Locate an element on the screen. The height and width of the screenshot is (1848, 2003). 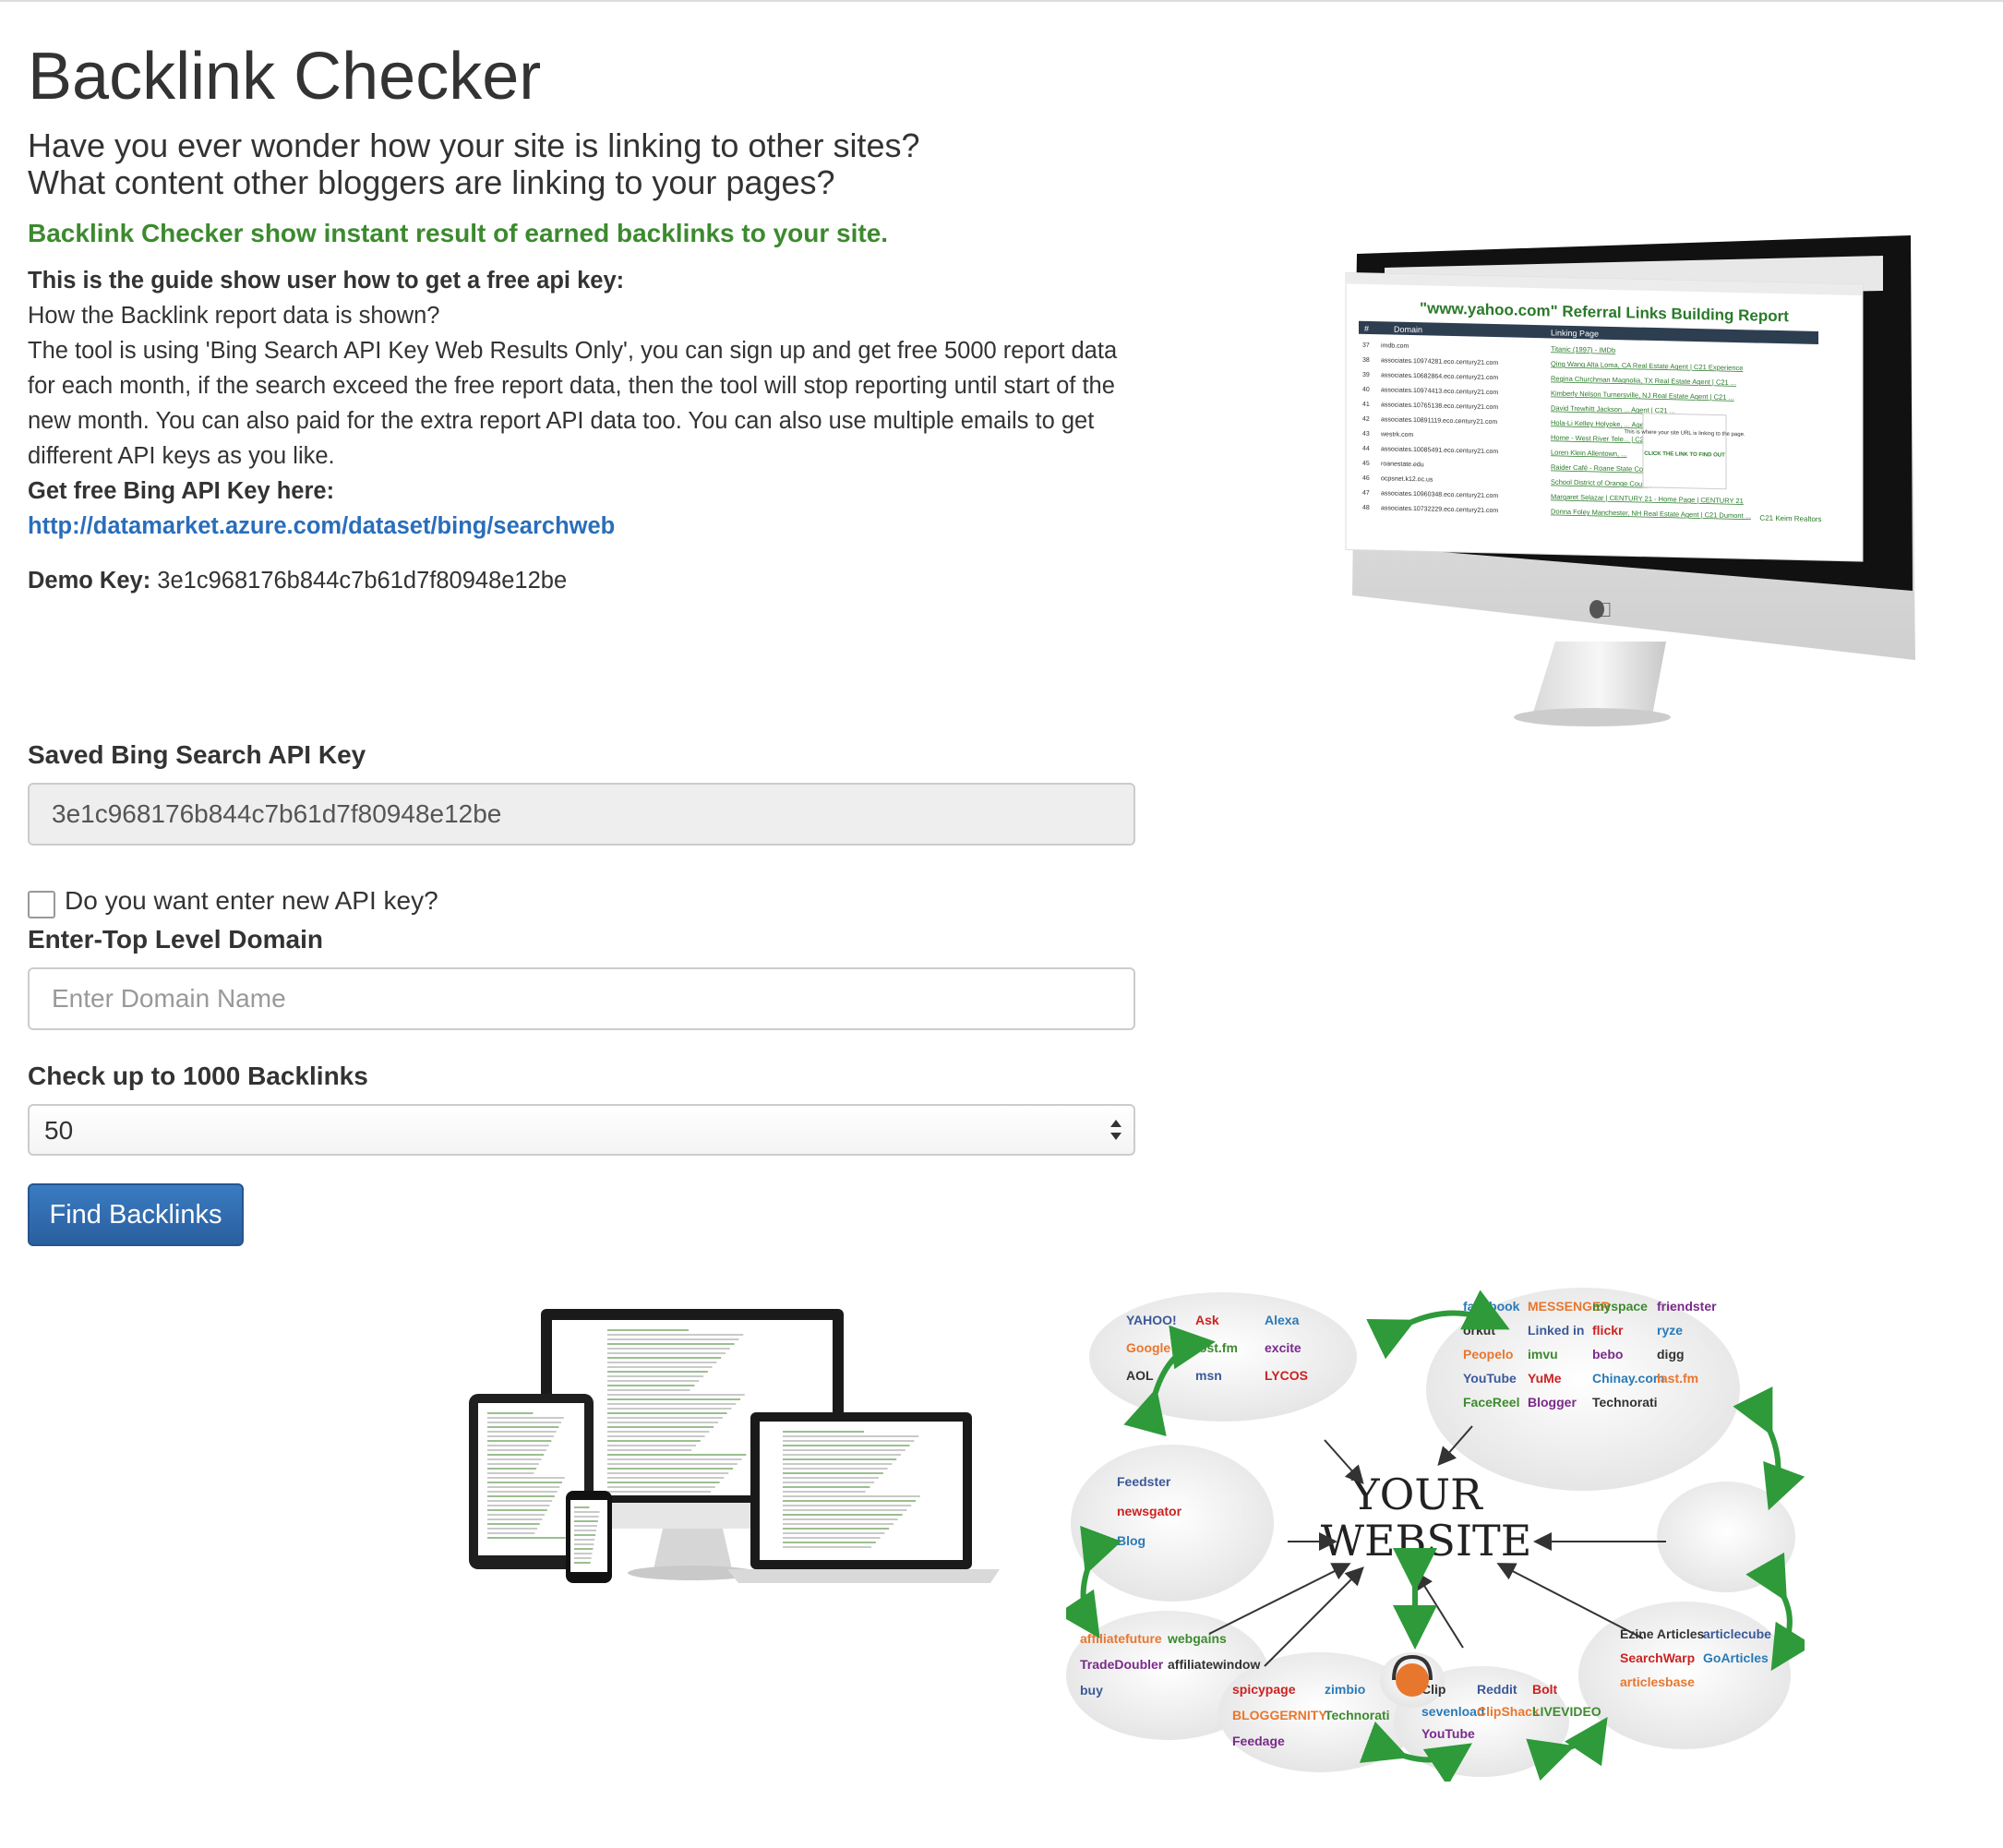
network-logo: buy is located at coordinates (1091, 1690).